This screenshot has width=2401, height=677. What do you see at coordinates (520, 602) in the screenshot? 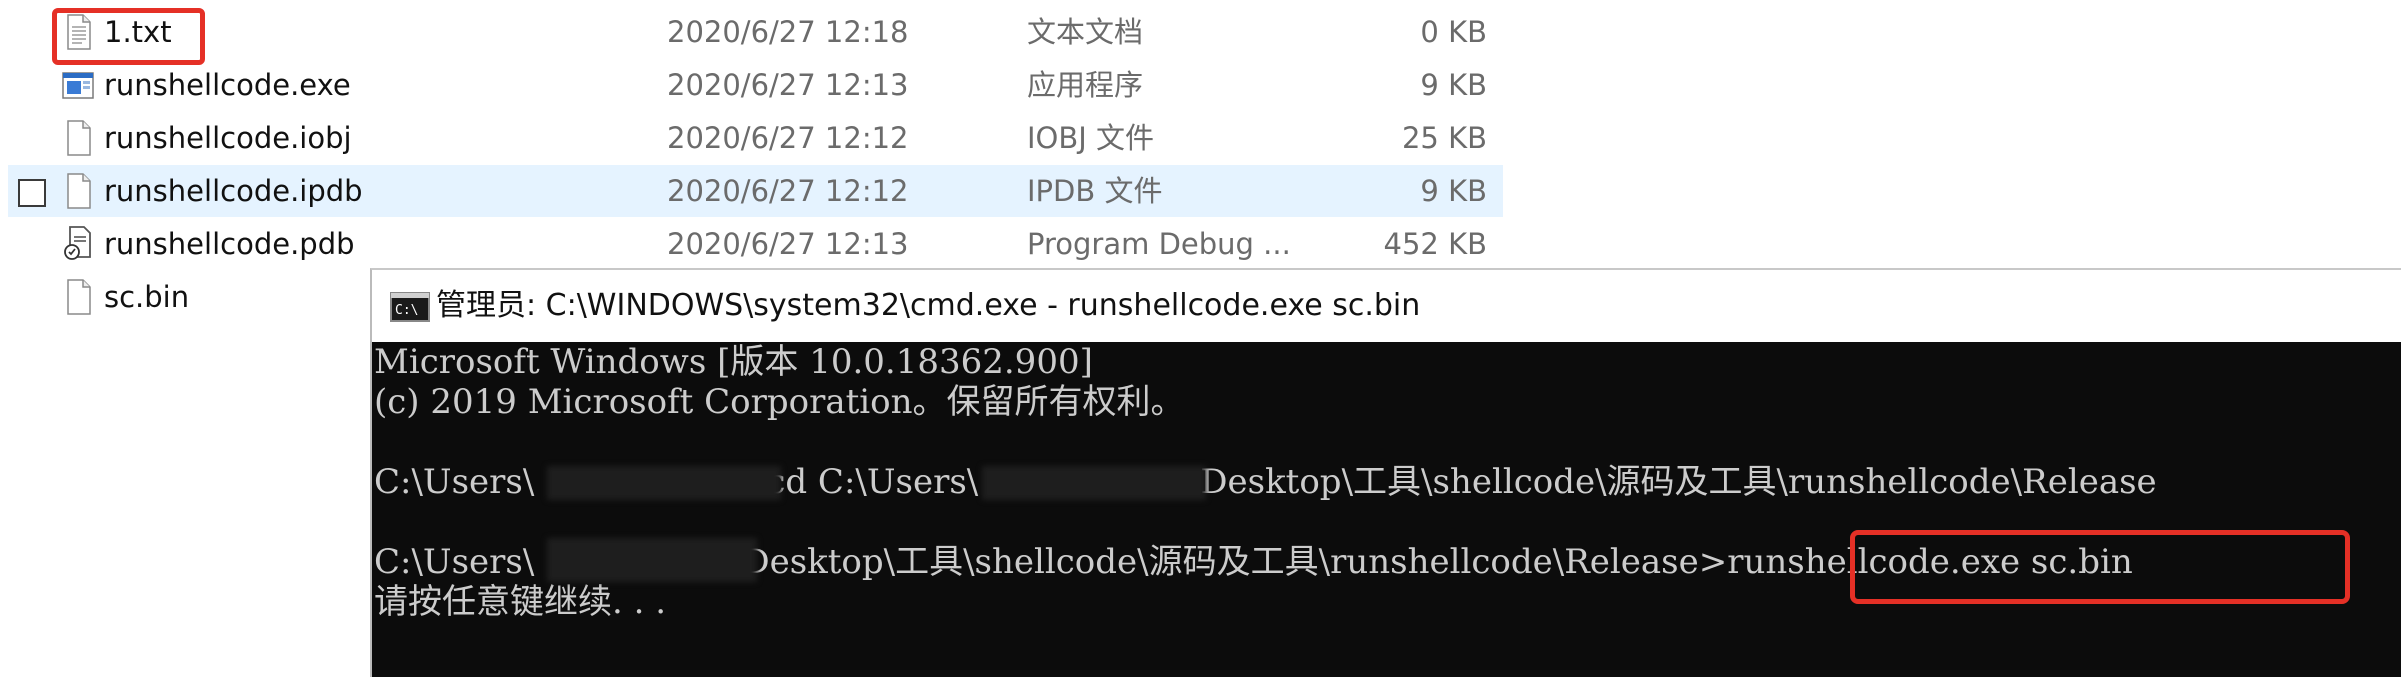
I see `console-line: 请按任意键继续. . .` at bounding box center [520, 602].